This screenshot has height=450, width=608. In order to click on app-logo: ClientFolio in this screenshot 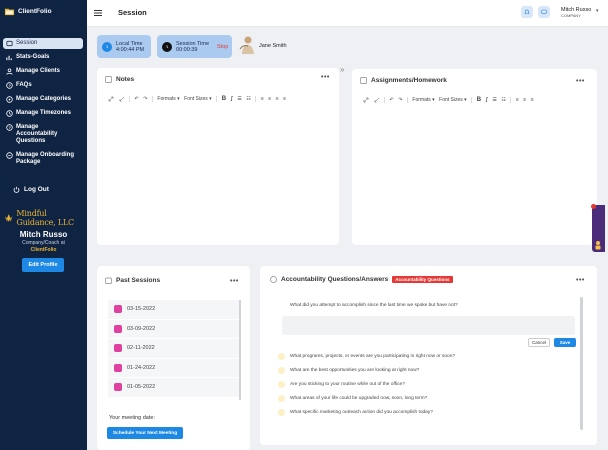, I will do `click(28, 11)`.